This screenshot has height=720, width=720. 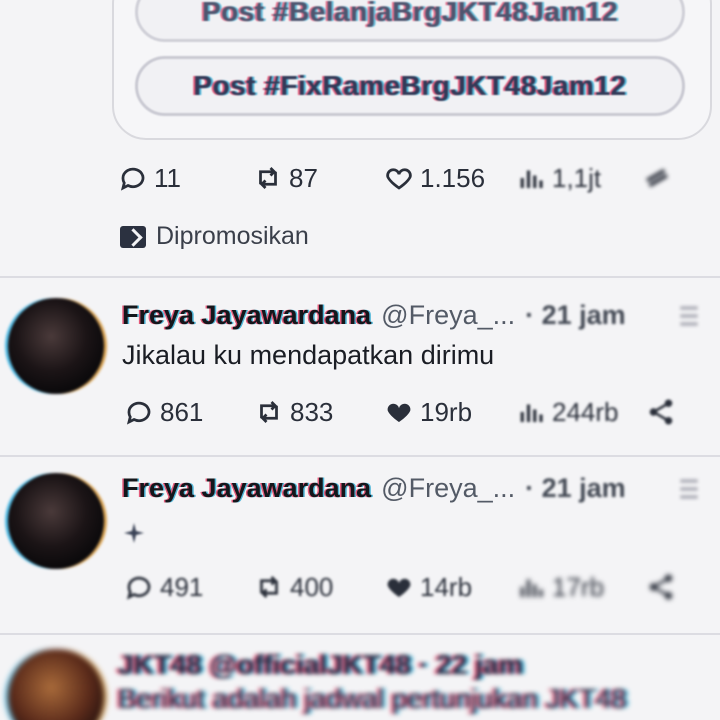 I want to click on promoted-icon, so click(x=133, y=236).